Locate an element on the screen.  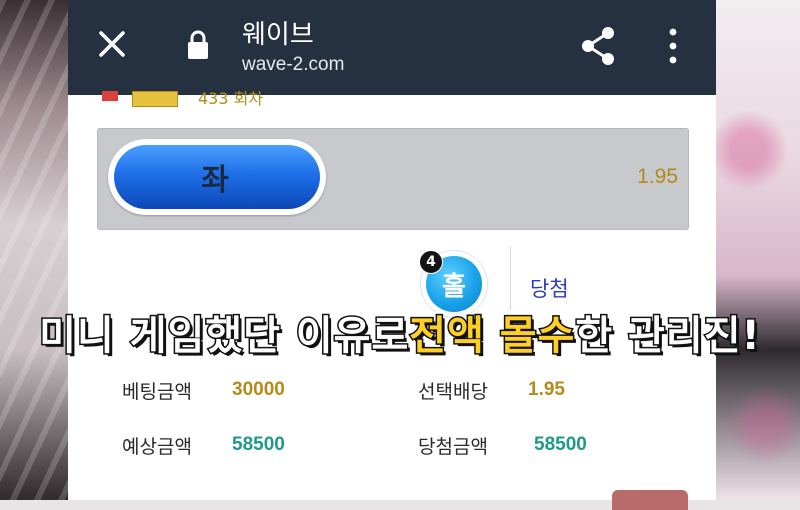
selected-odds-value: 1.95 is located at coordinates (546, 389).